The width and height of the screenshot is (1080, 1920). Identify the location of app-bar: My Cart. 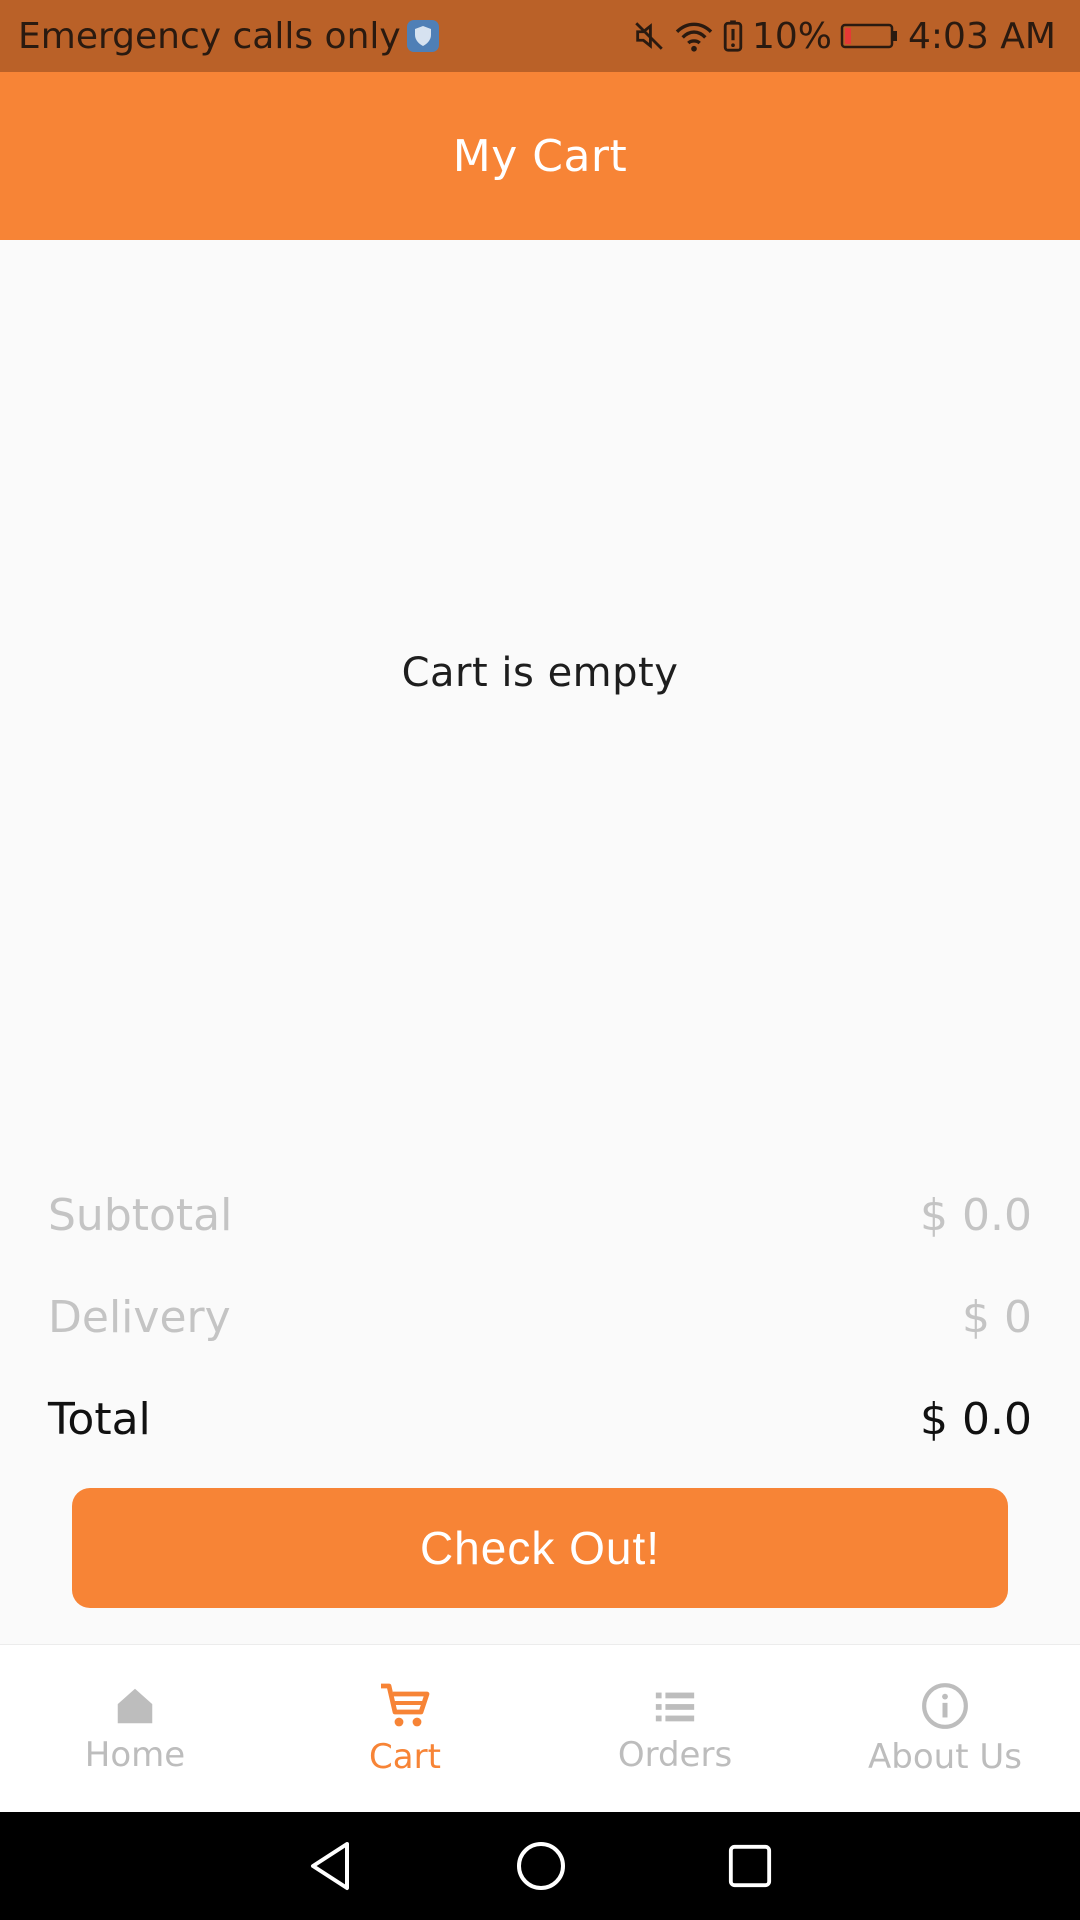
(540, 156).